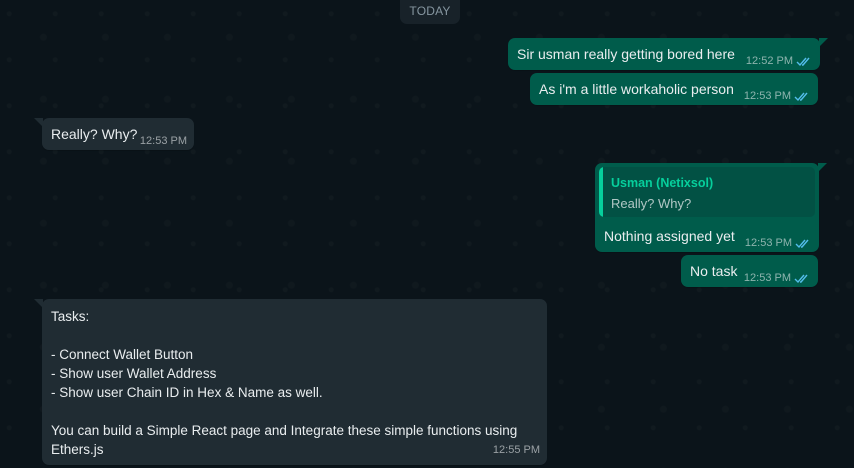 The width and height of the screenshot is (854, 468). Describe the element at coordinates (714, 271) in the screenshot. I see `message-text: No task` at that location.